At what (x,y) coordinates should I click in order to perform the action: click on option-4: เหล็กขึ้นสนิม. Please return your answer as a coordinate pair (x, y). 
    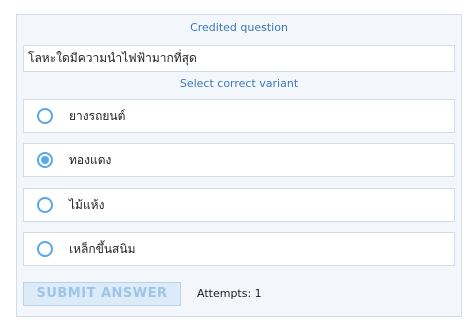
    Looking at the image, I should click on (239, 249).